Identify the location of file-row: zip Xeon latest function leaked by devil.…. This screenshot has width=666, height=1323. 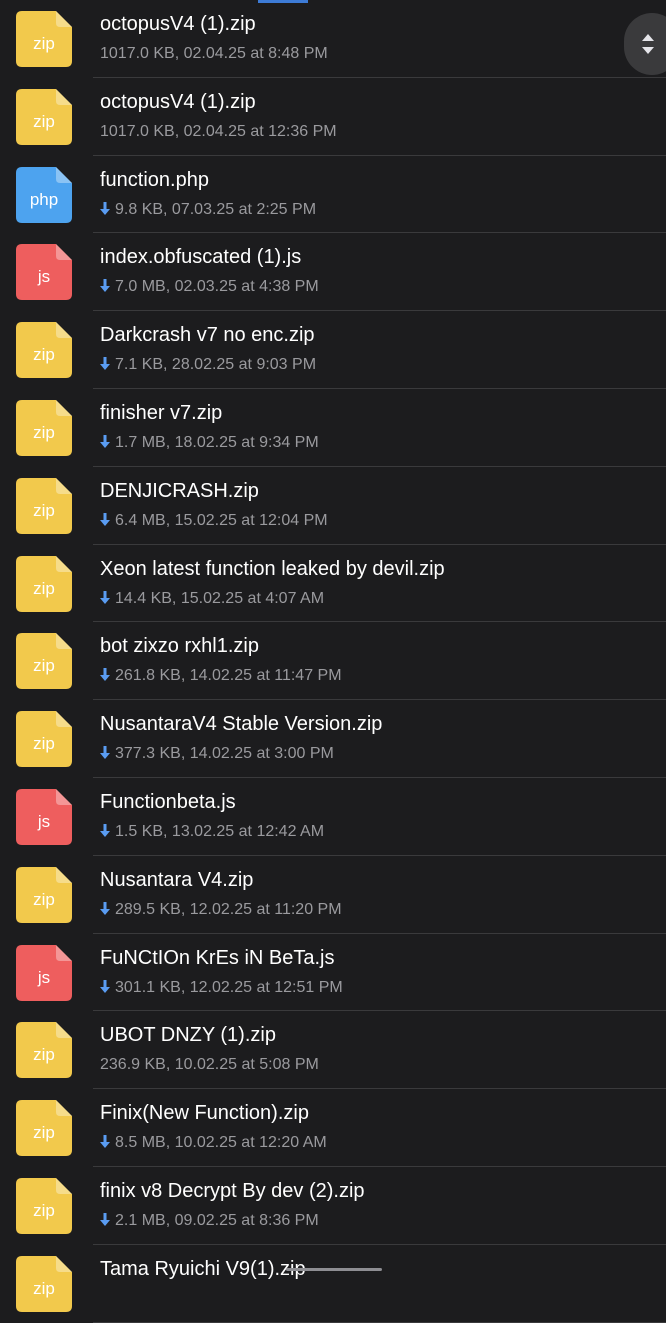
(333, 584).